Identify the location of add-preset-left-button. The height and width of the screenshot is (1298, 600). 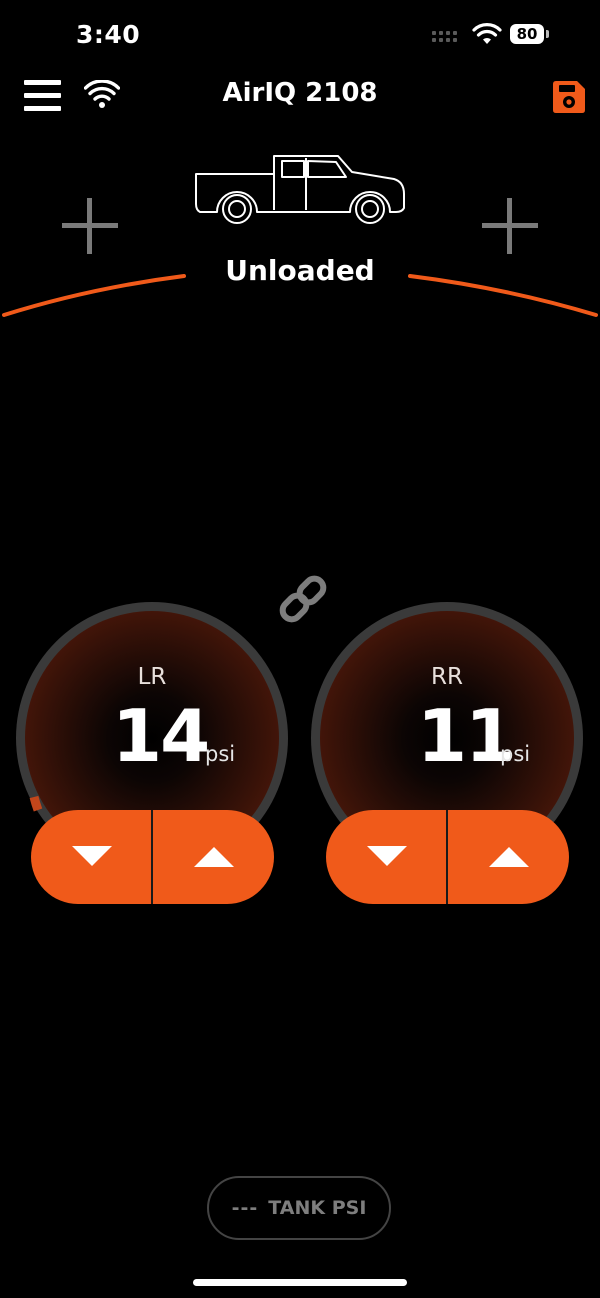
(90, 226).